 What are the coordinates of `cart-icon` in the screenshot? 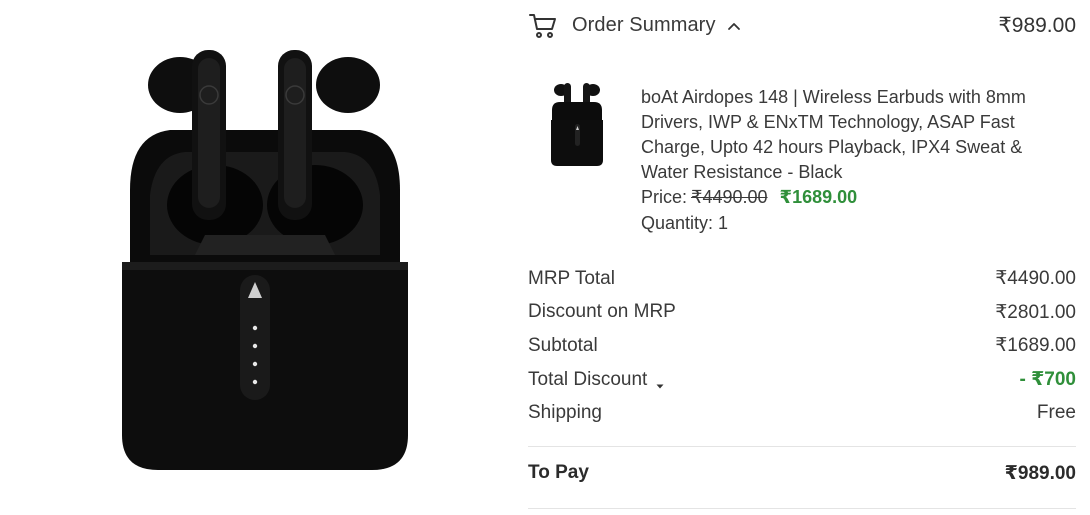 It's located at (543, 25).